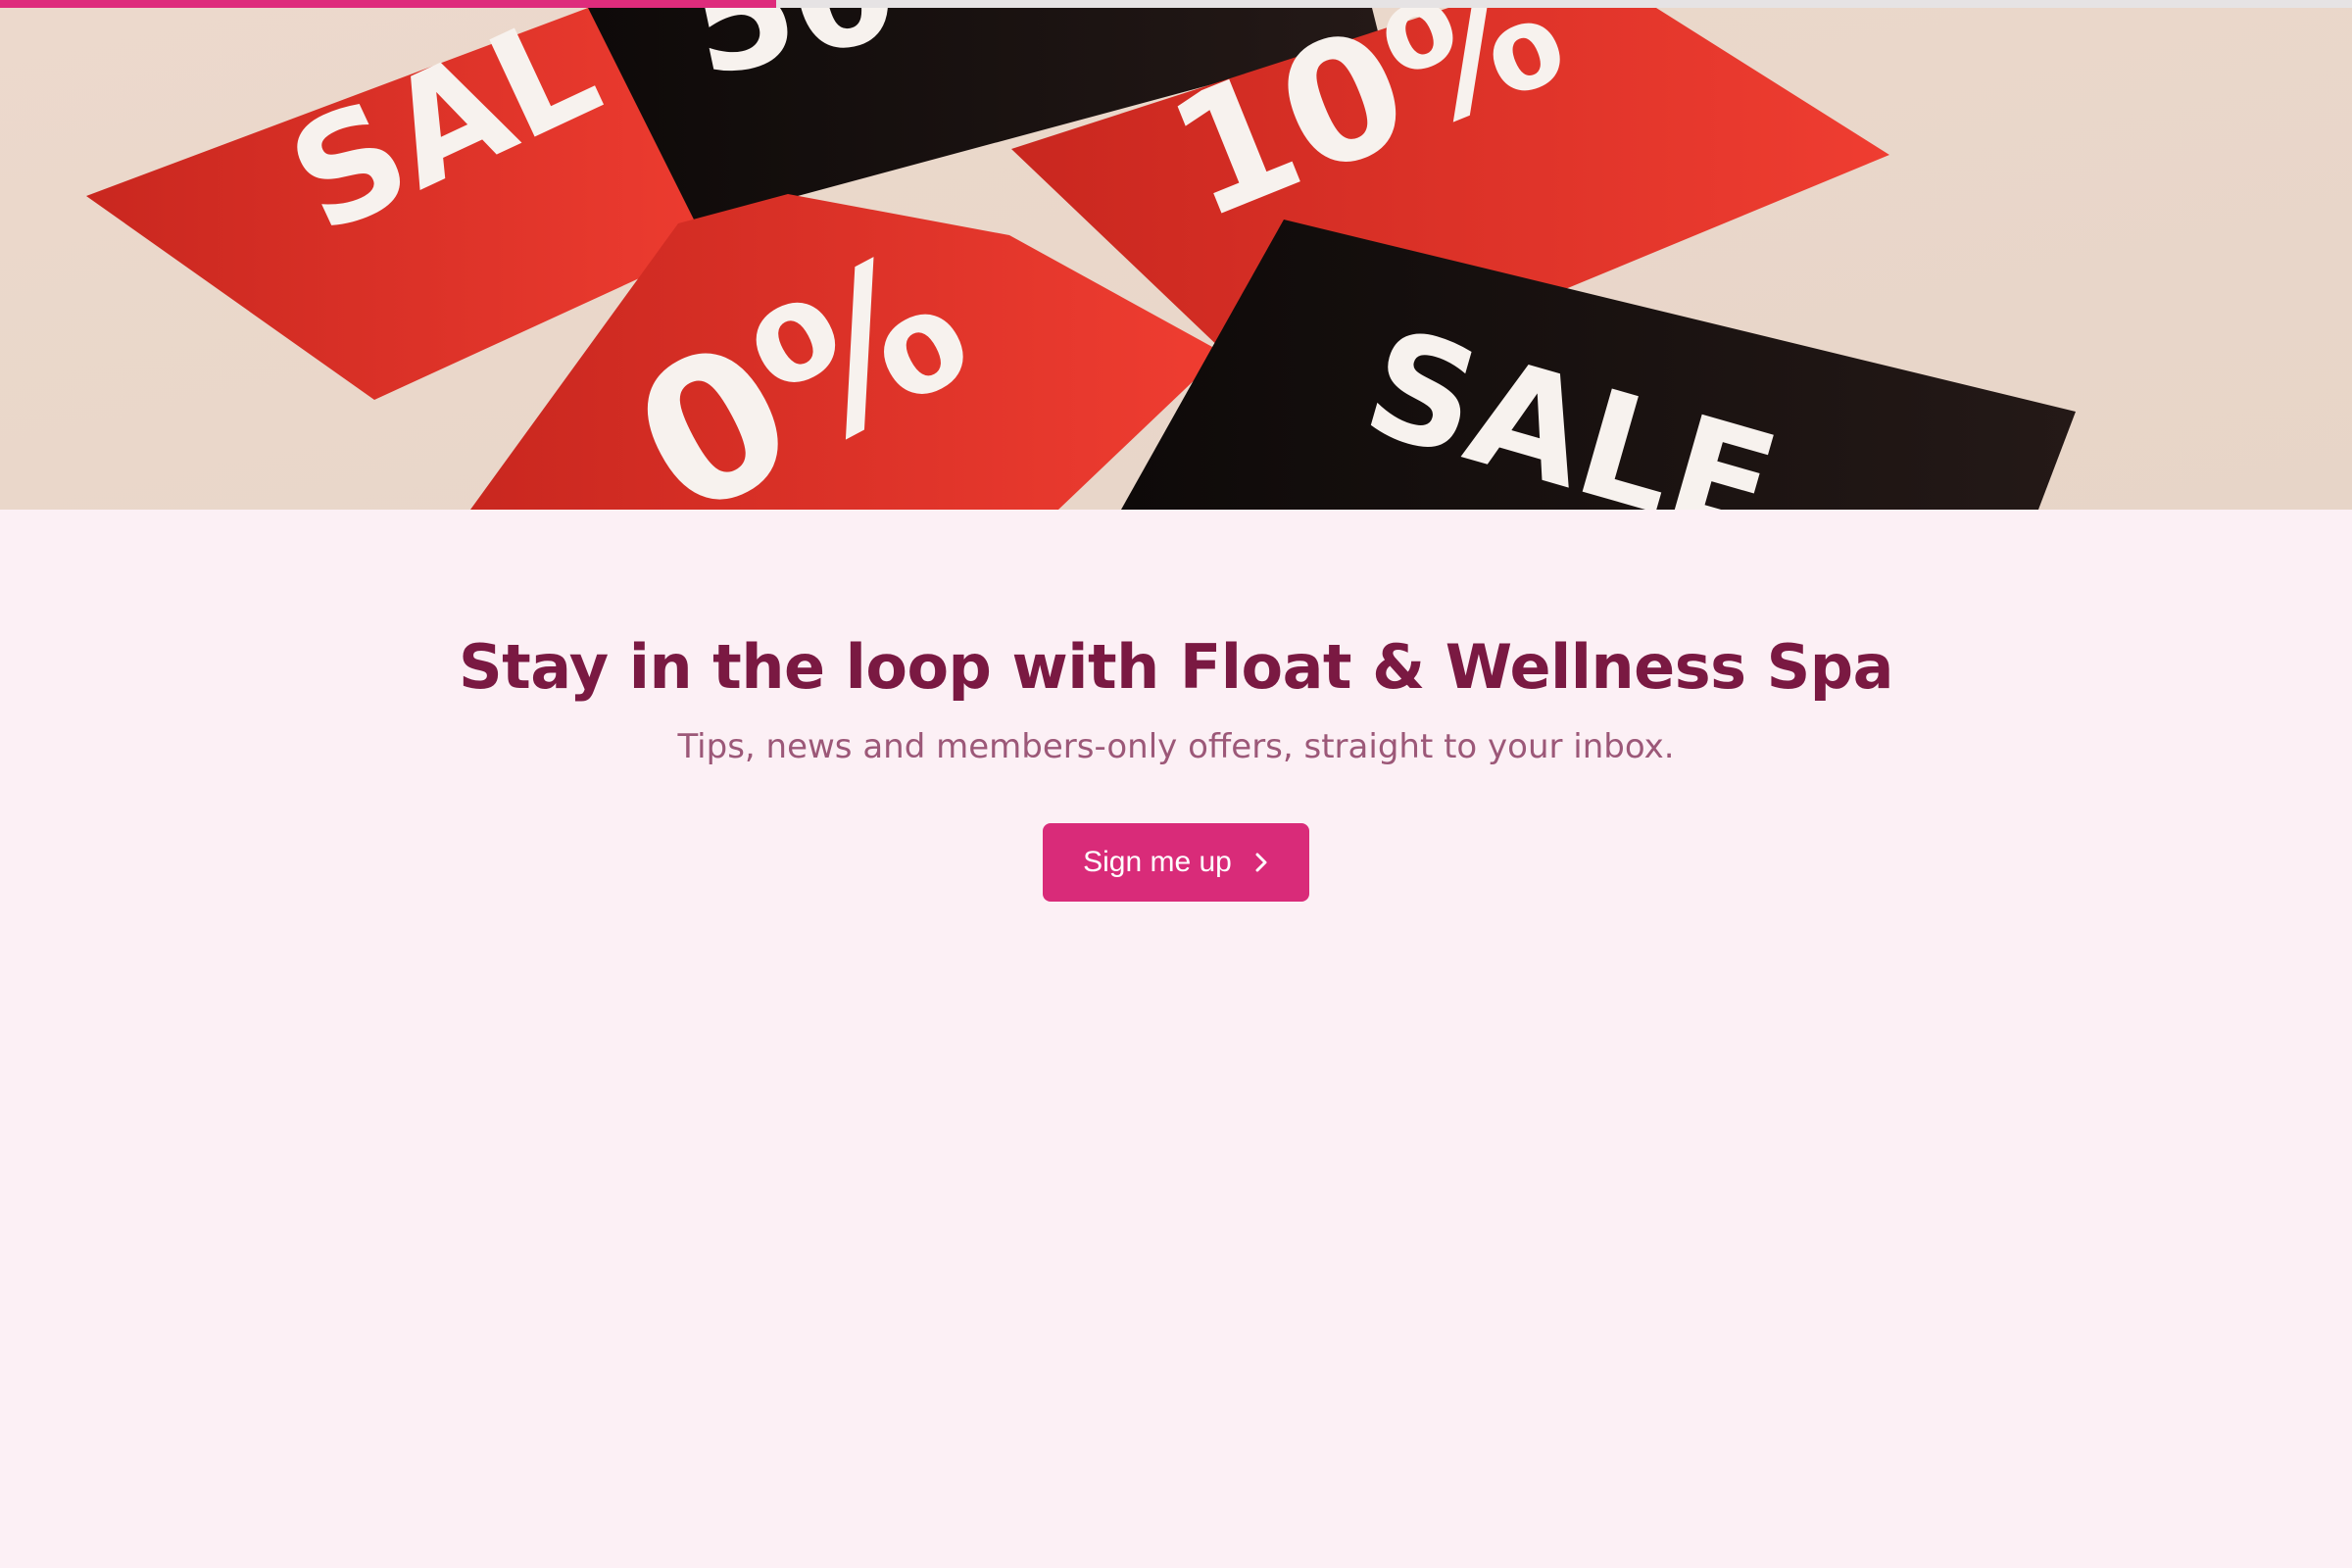 The height and width of the screenshot is (1568, 2352). I want to click on chevron-right-icon, so click(1261, 862).